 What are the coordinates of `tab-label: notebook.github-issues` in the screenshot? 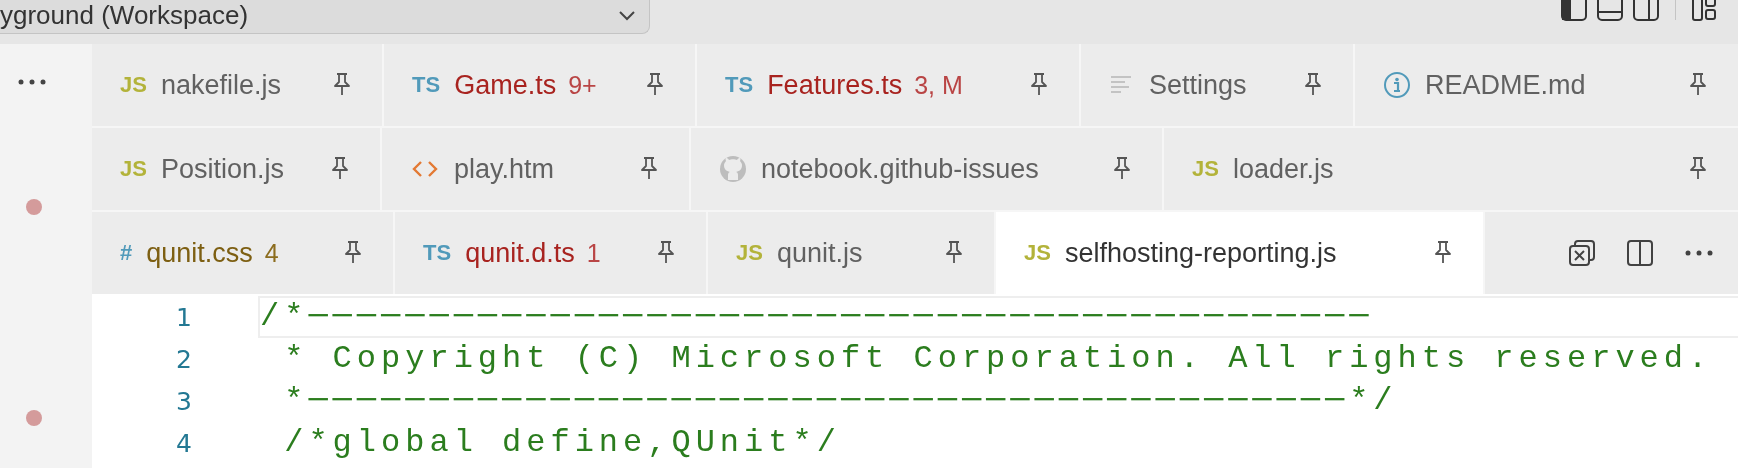 It's located at (900, 169).